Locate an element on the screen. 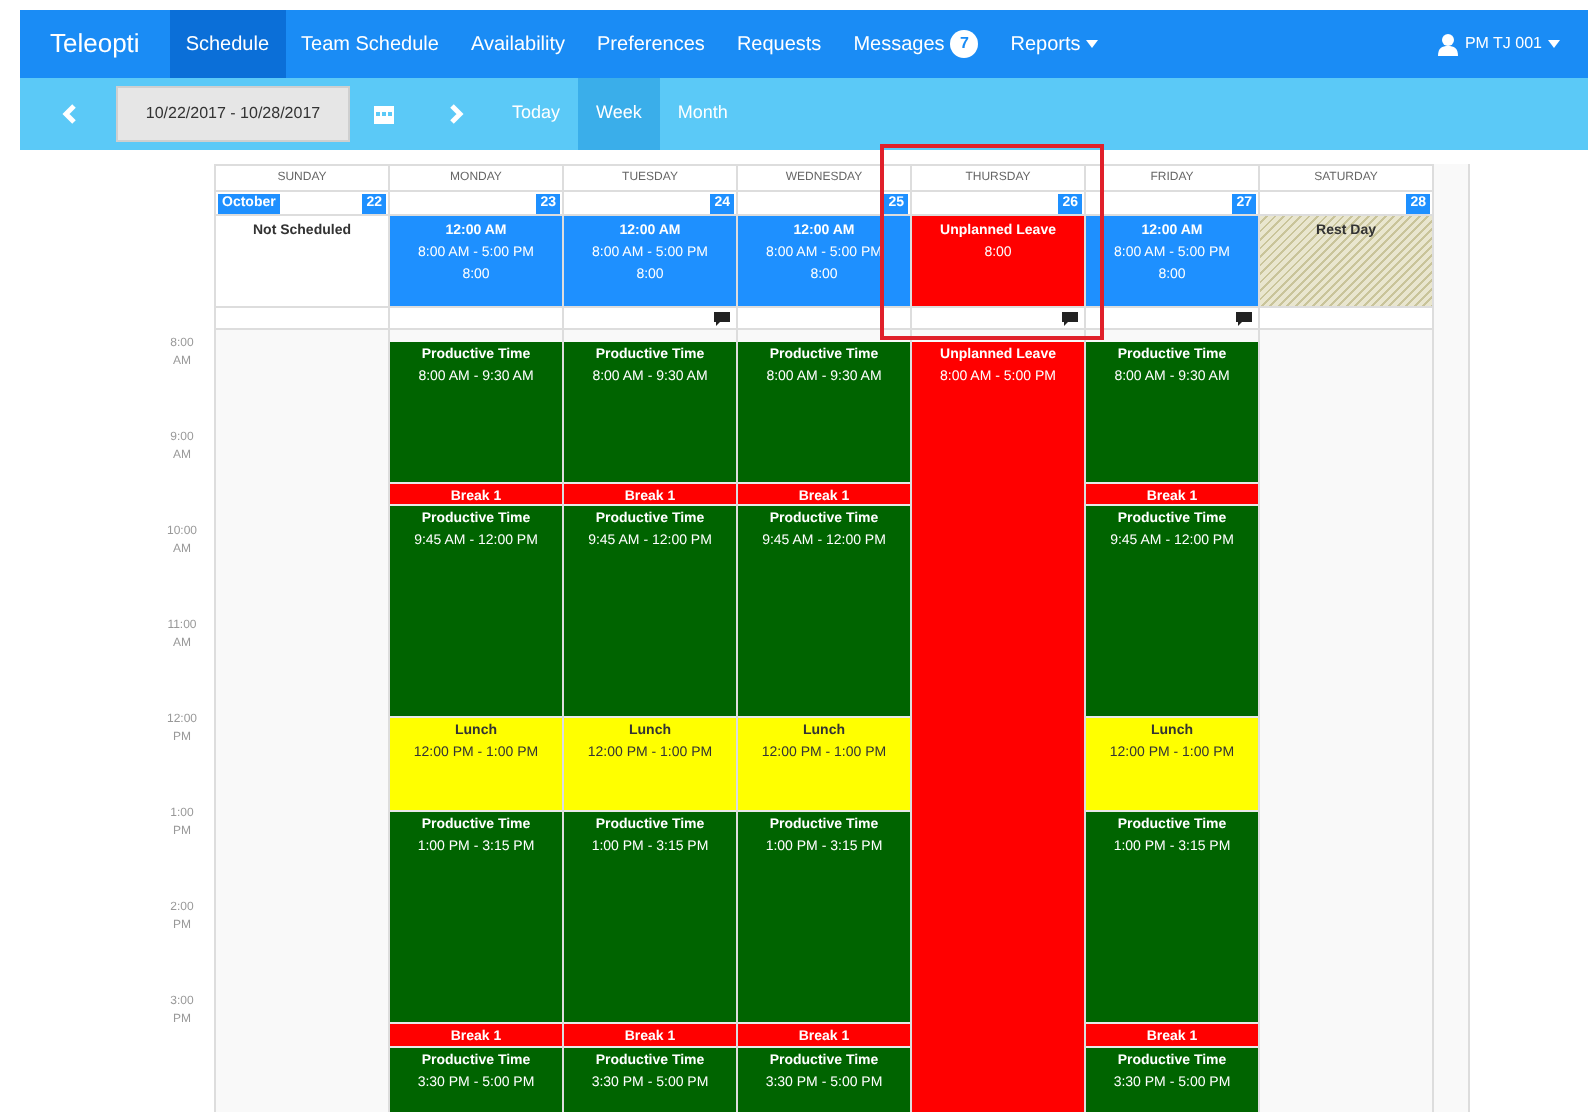 The width and height of the screenshot is (1588, 1112). chevron-left-icon is located at coordinates (68, 114).